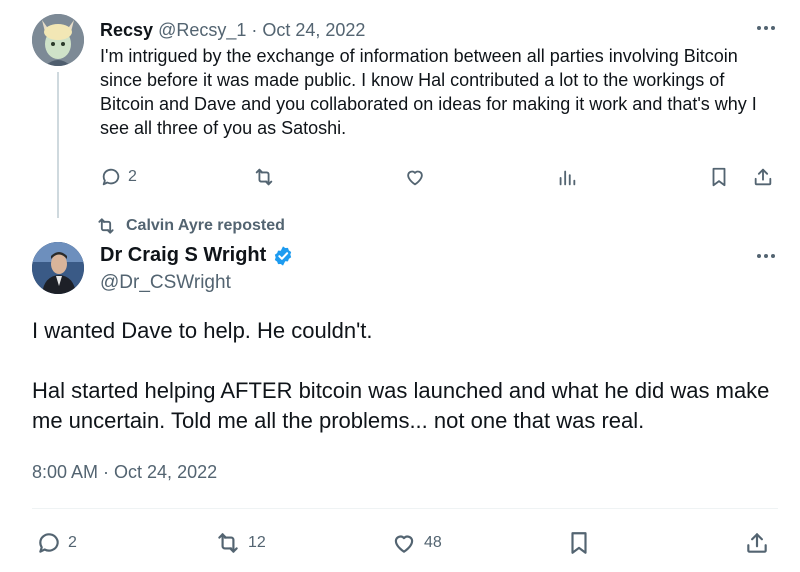 This screenshot has width=800, height=572. What do you see at coordinates (240, 543) in the screenshot?
I see `tweet-repost-button: 12` at bounding box center [240, 543].